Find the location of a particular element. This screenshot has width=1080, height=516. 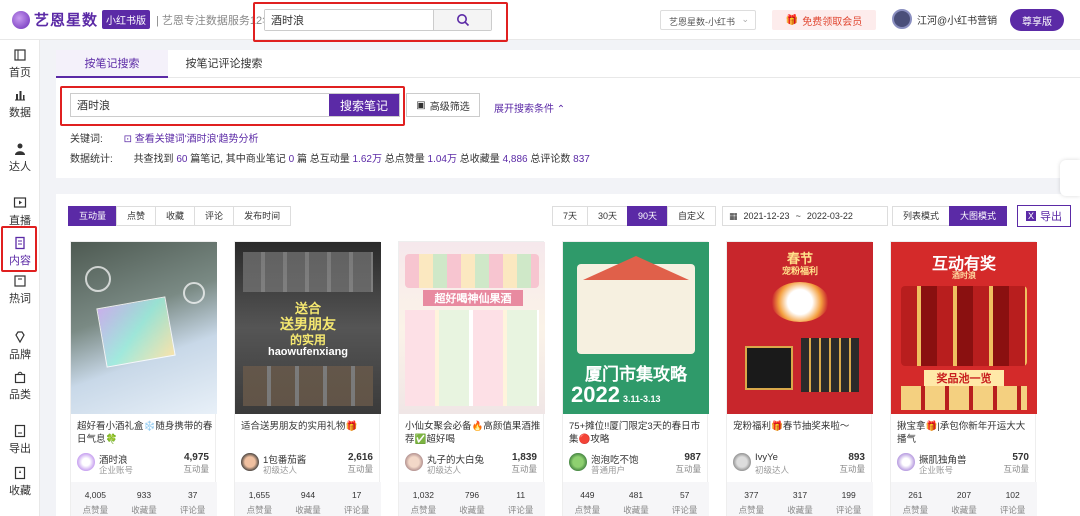

logo-badge: 小红书版 is located at coordinates (126, 19).